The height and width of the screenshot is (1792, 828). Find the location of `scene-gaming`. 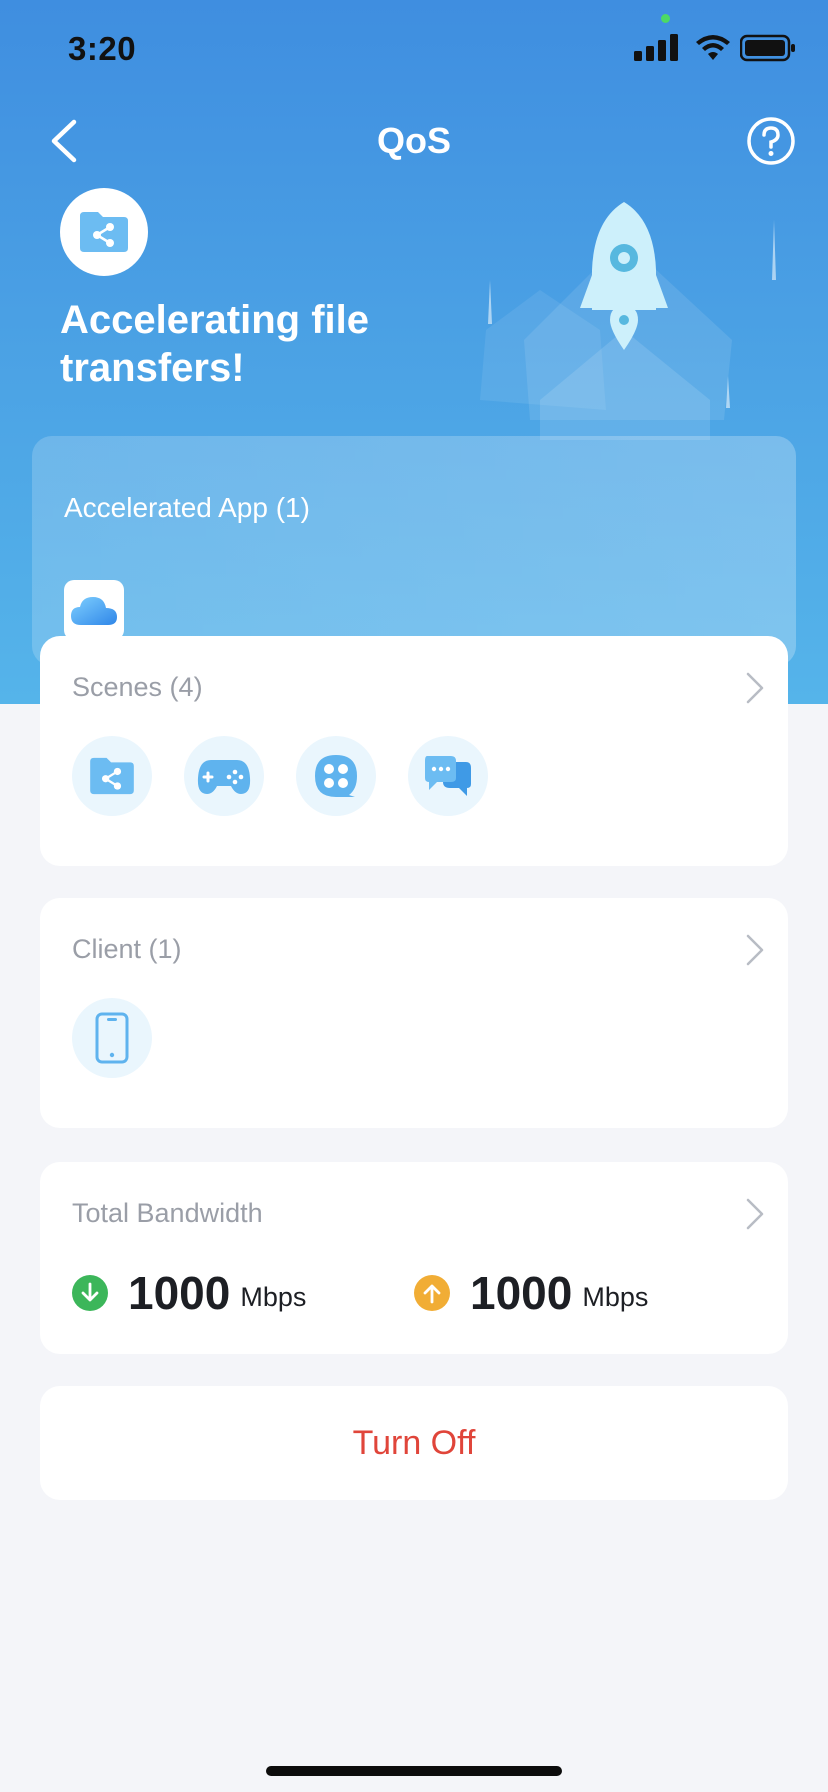

scene-gaming is located at coordinates (224, 776).